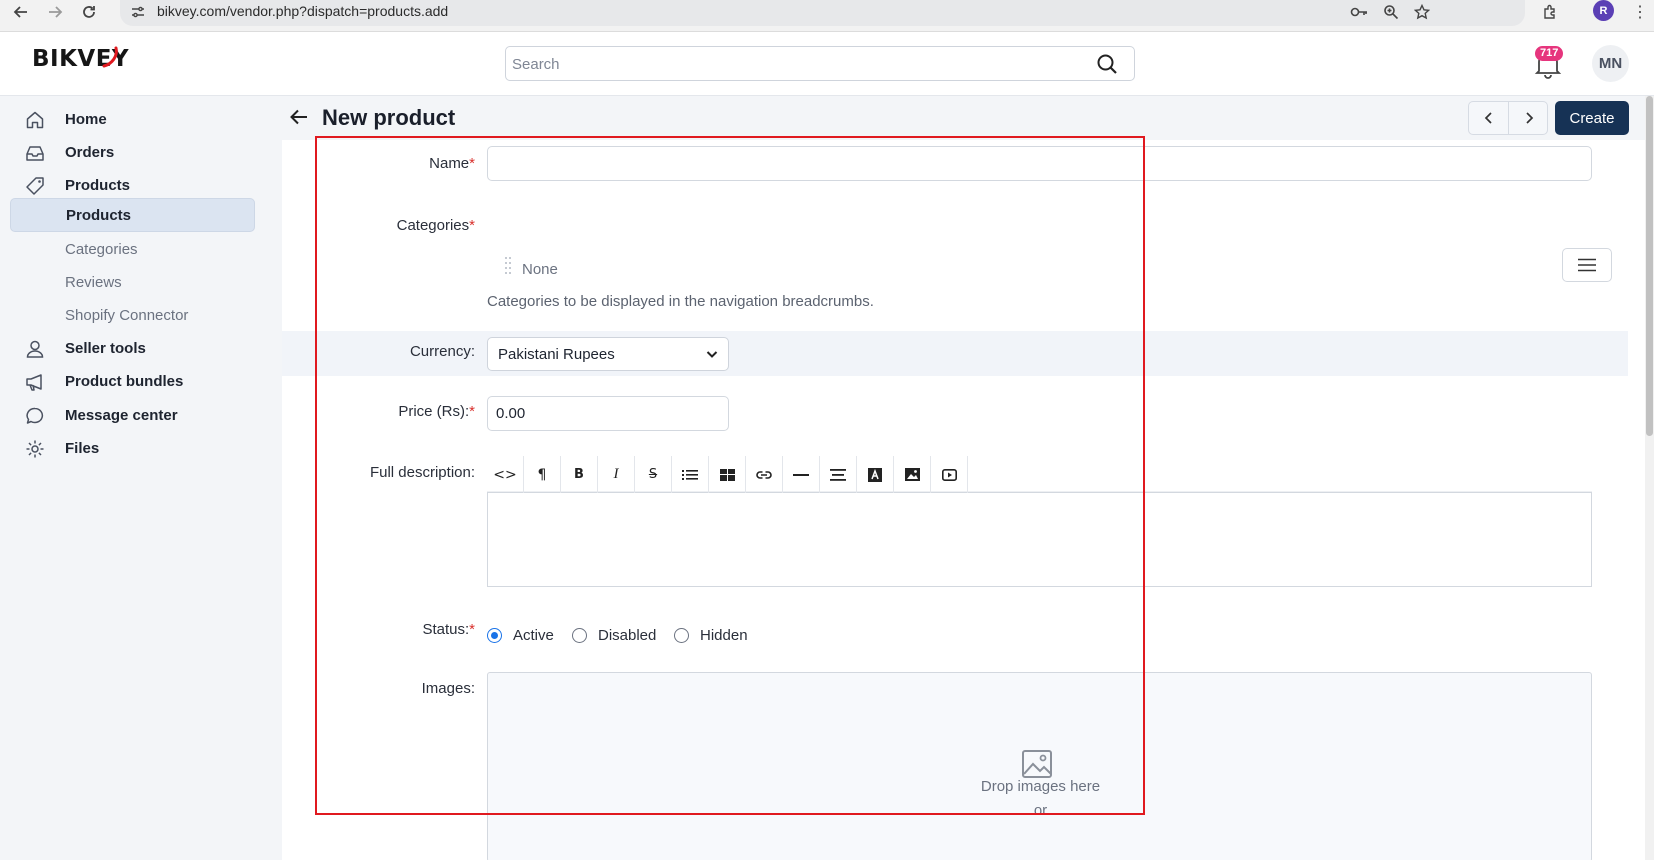 The width and height of the screenshot is (1654, 860). I want to click on chevron-down-icon, so click(712, 354).